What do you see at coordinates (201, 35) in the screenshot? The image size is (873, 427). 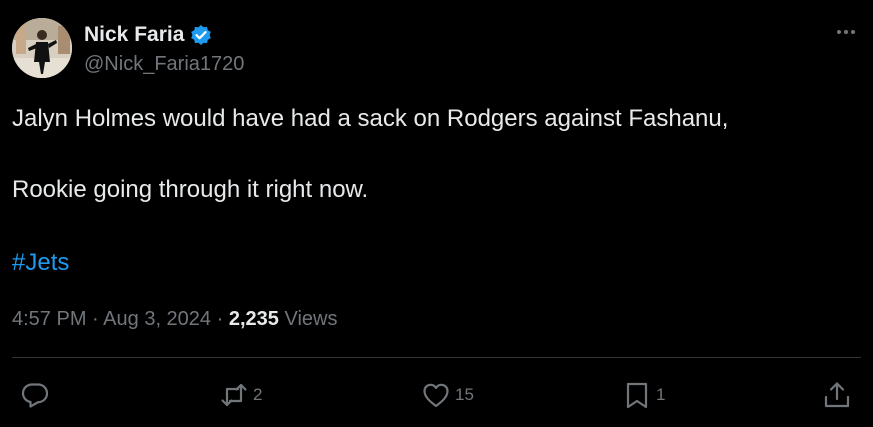 I see `verified-badge-icon` at bounding box center [201, 35].